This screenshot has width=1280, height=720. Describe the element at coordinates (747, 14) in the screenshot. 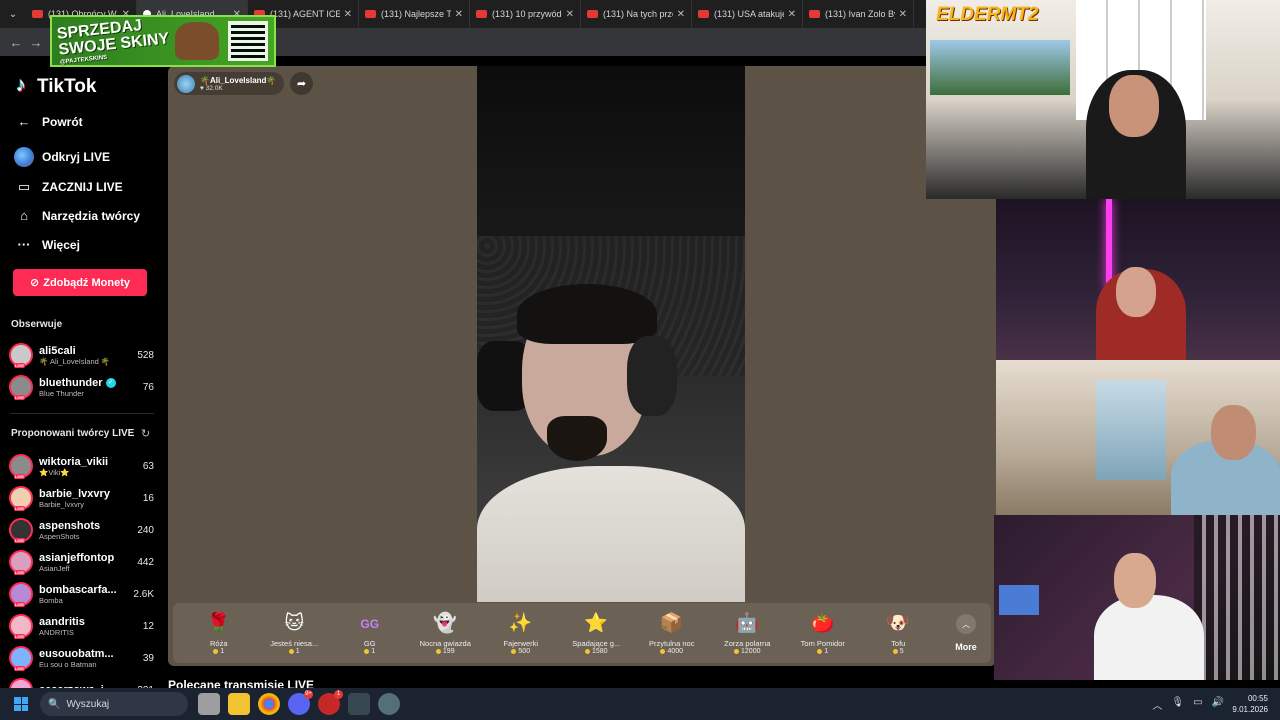

I see `browser-tab: (131) USA atakuje ✕` at that location.